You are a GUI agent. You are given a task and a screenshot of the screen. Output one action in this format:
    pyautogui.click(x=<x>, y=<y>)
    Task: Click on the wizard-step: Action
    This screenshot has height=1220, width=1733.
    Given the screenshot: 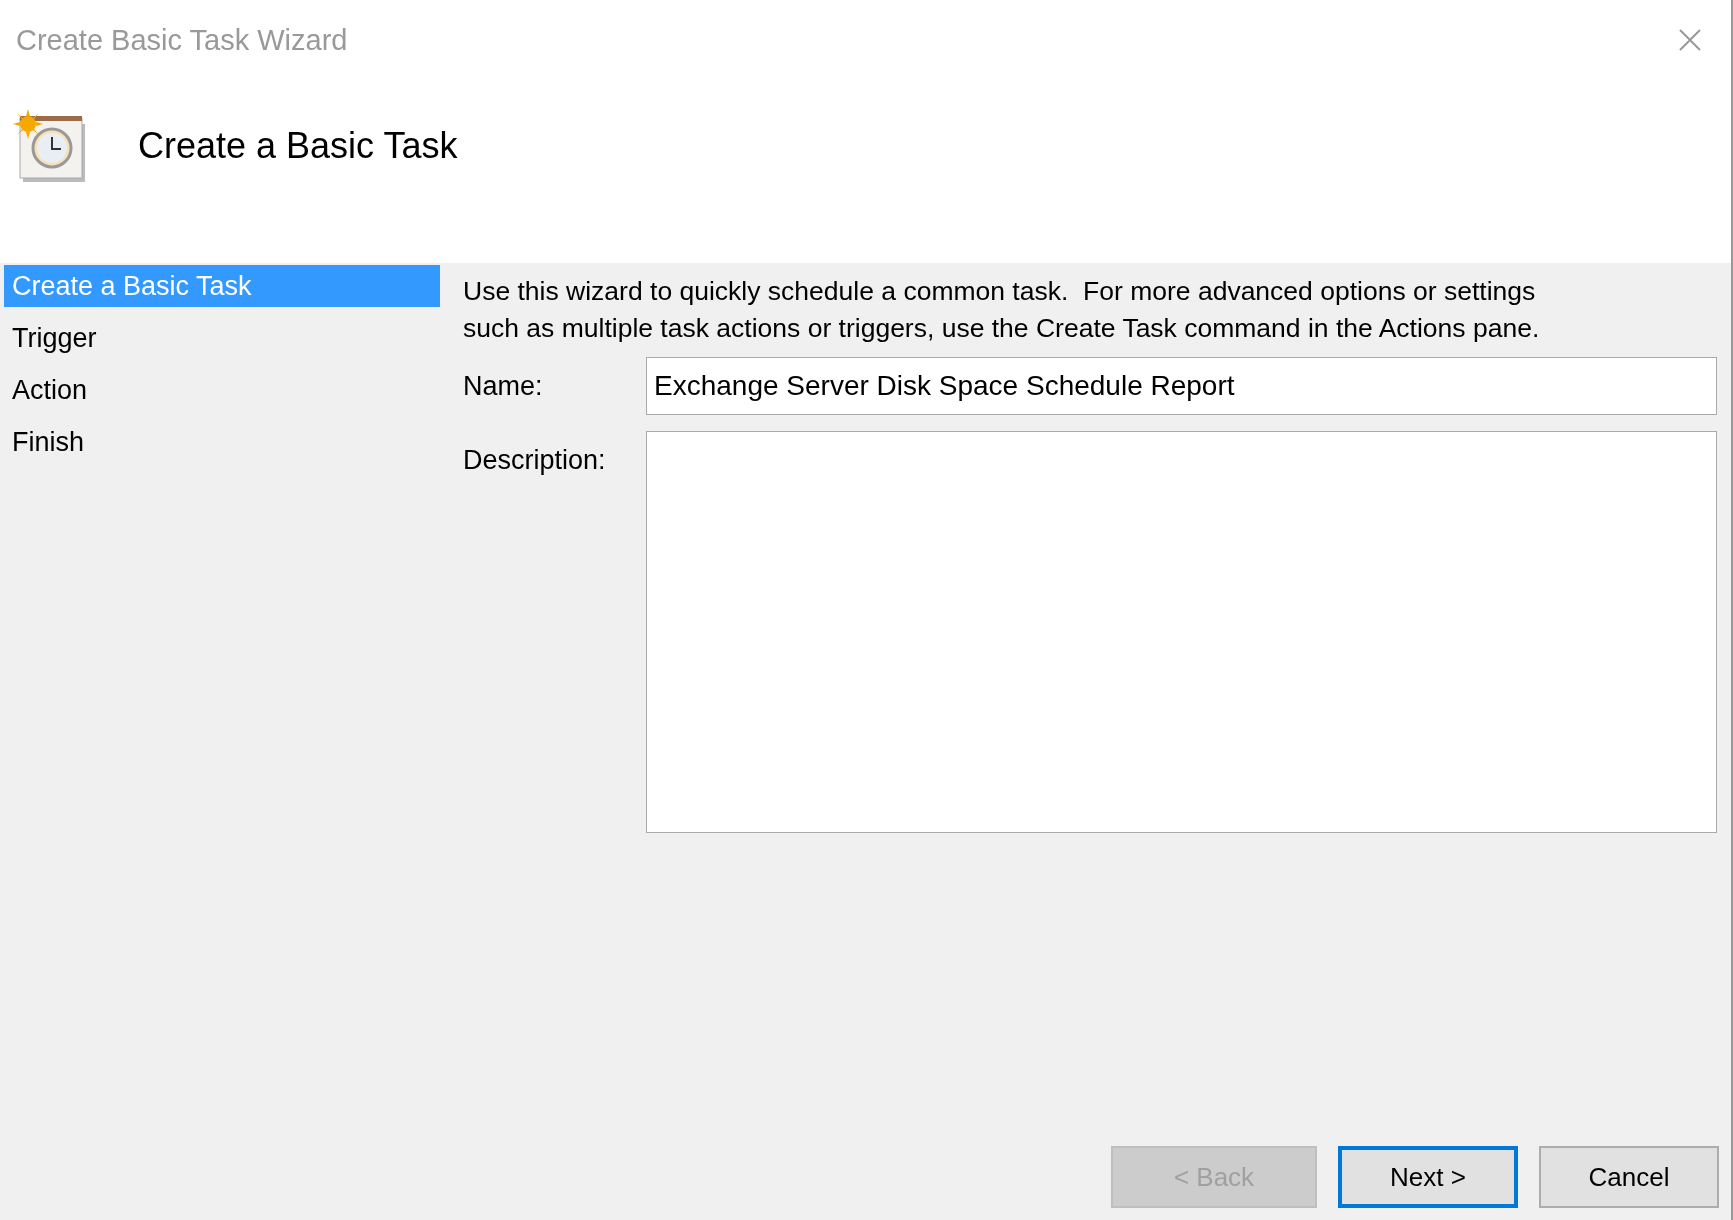 What is the action you would take?
    pyautogui.click(x=222, y=390)
    